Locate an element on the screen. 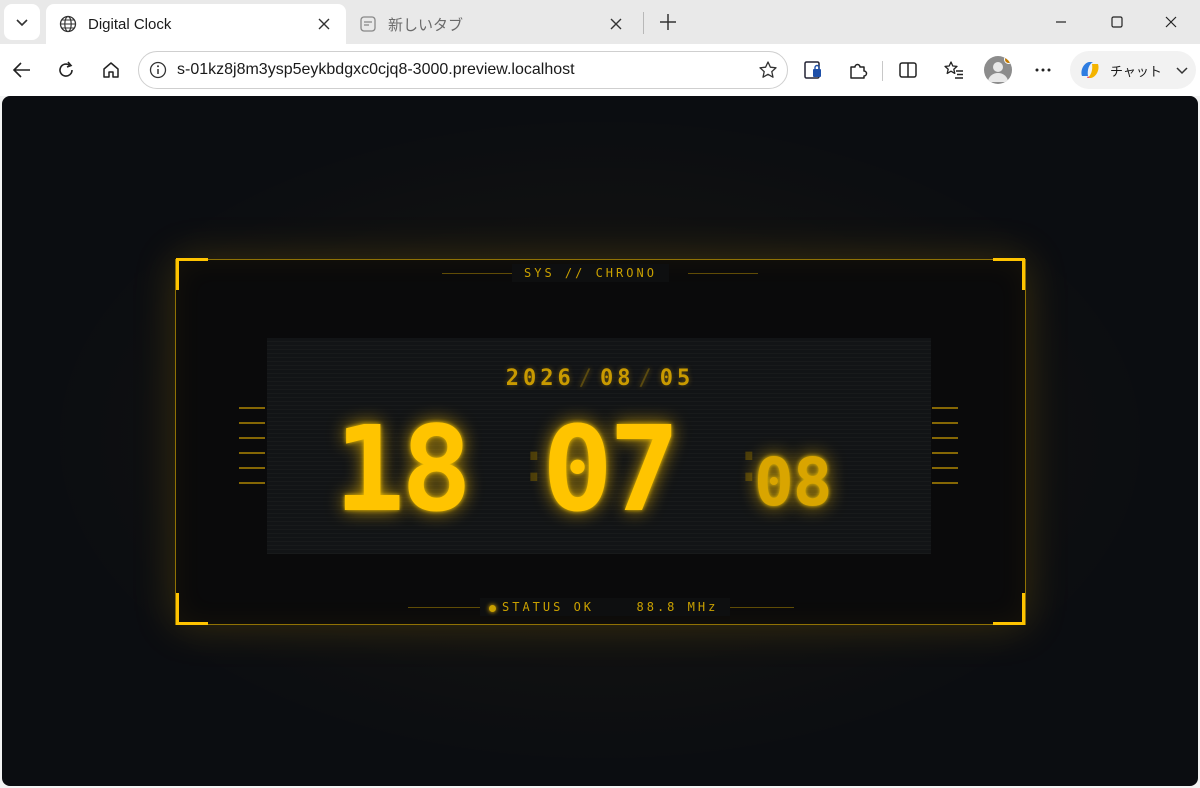  minimize-icon is located at coordinates (1061, 22).